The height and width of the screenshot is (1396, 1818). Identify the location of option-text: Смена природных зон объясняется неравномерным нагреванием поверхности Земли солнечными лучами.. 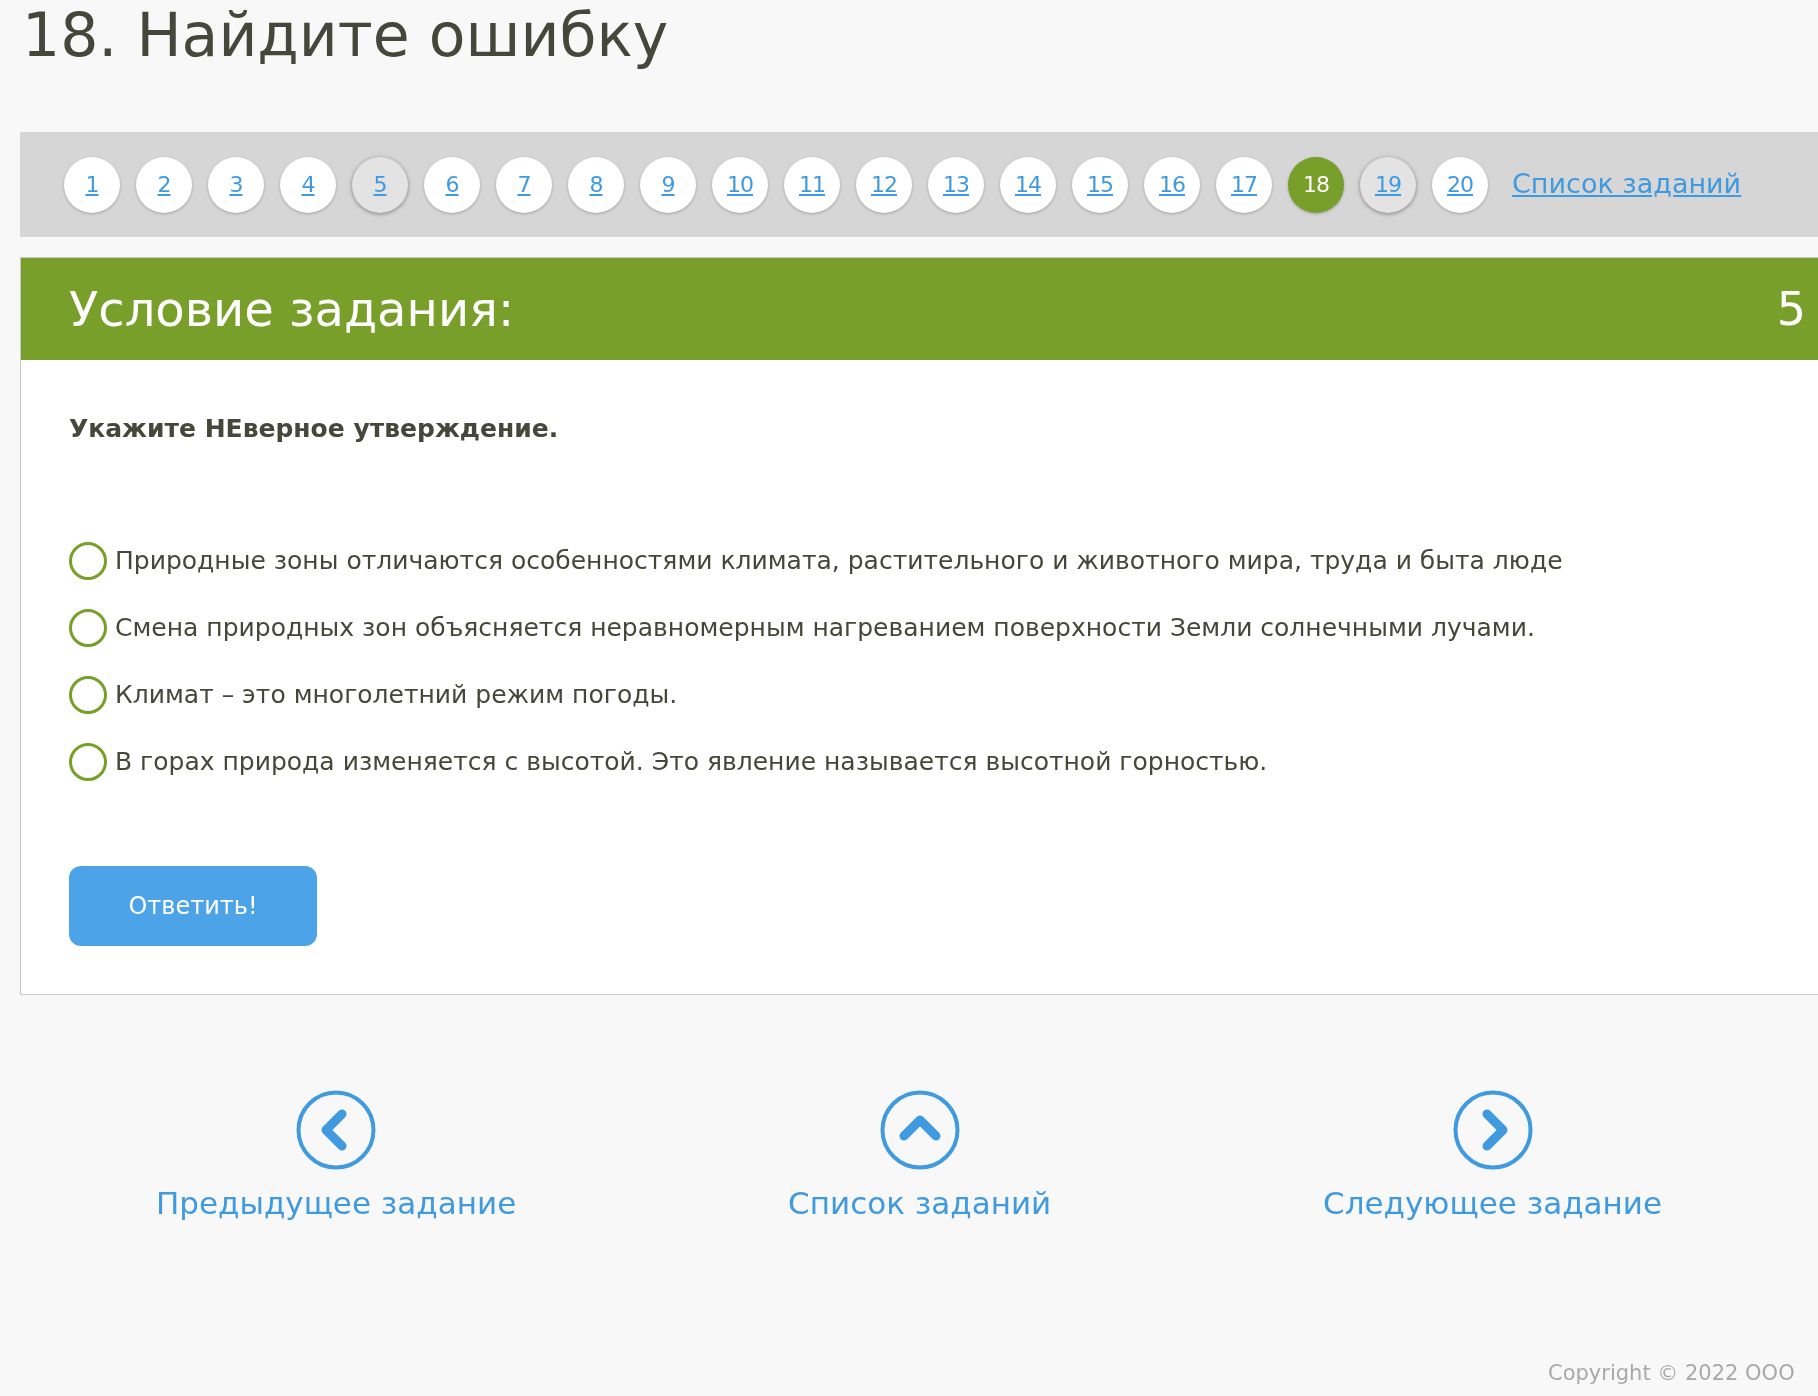
(825, 628).